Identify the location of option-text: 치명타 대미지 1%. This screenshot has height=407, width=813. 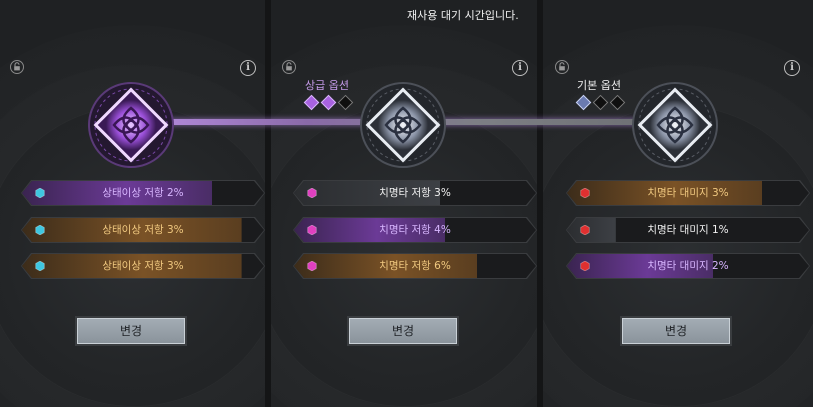
(688, 230).